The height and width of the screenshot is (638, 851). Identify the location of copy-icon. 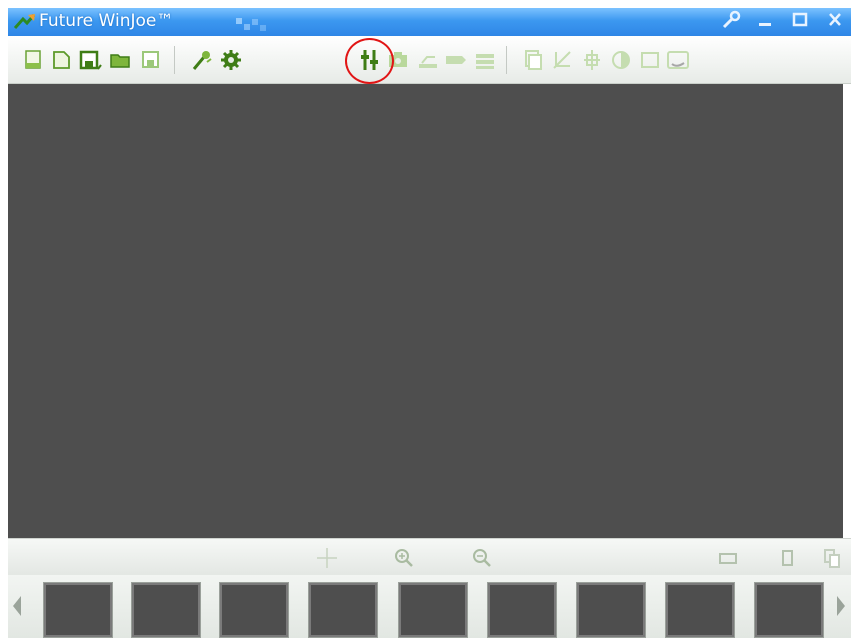
(533, 60).